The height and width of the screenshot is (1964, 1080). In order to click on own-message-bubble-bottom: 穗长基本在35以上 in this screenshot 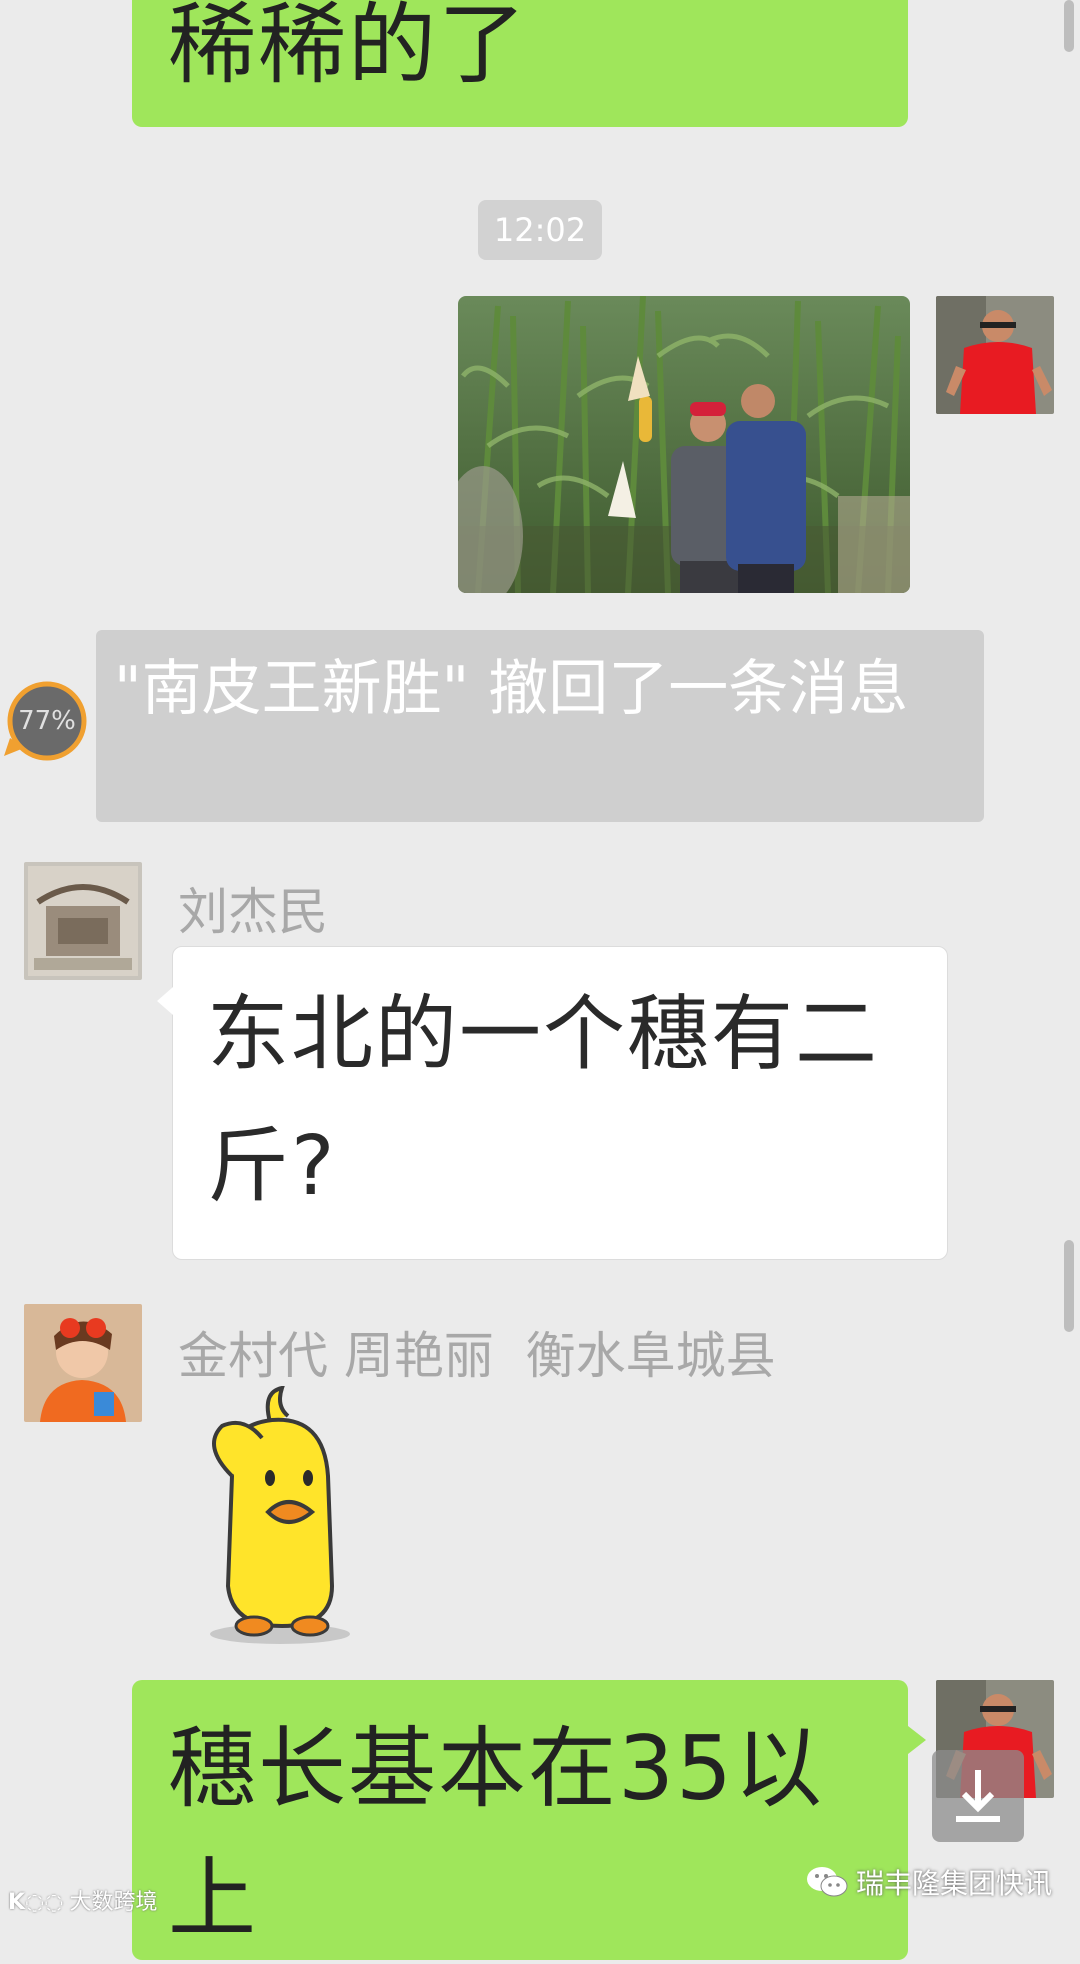, I will do `click(529, 1820)`.